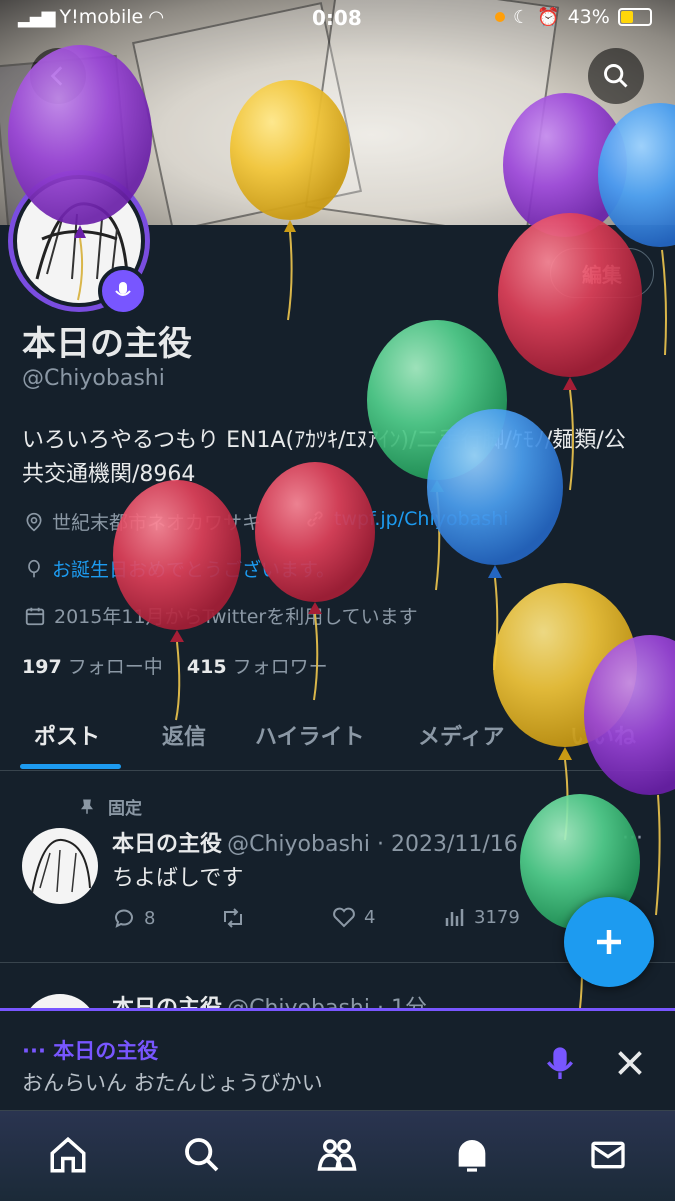 The image size is (675, 1201). I want to click on pinned-indicator: 固定, so click(110, 806).